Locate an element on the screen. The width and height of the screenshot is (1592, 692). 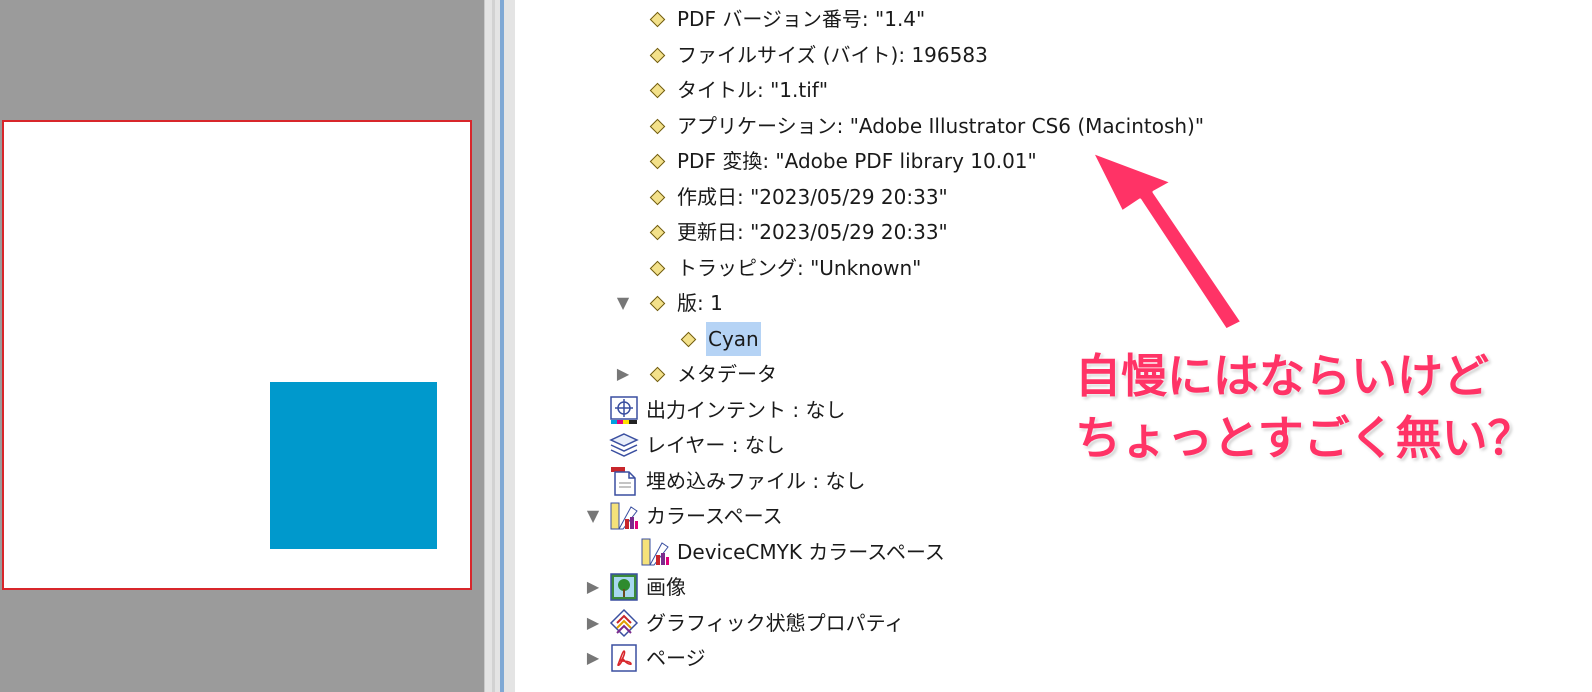
embedded-file-icon is located at coordinates (623, 481).